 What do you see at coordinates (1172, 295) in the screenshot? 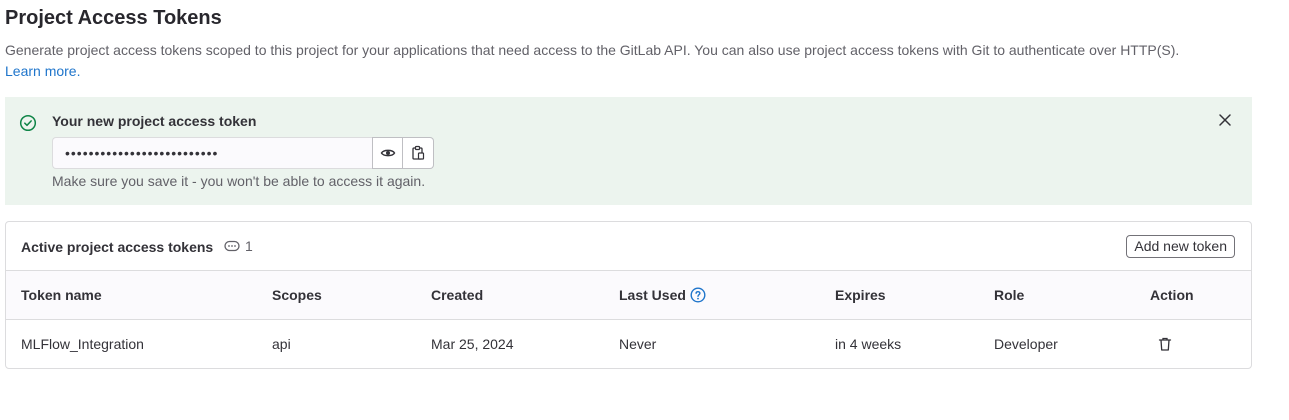
I see `column-action: Action` at bounding box center [1172, 295].